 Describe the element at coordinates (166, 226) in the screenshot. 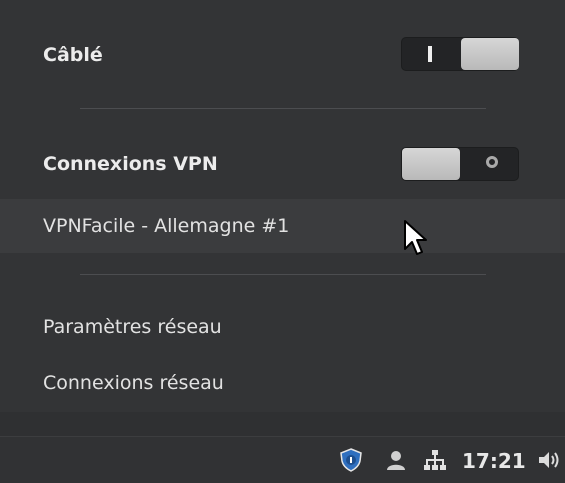

I see `vpn-connection-label: VPNFacile - Allemagne #1` at that location.